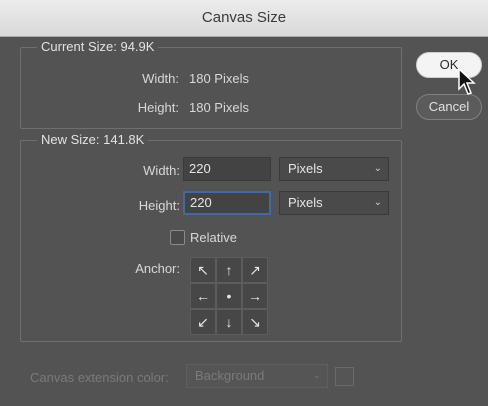 The width and height of the screenshot is (488, 406). Describe the element at coordinates (93, 139) in the screenshot. I see `new-size-title: New Size: 141.8K` at that location.